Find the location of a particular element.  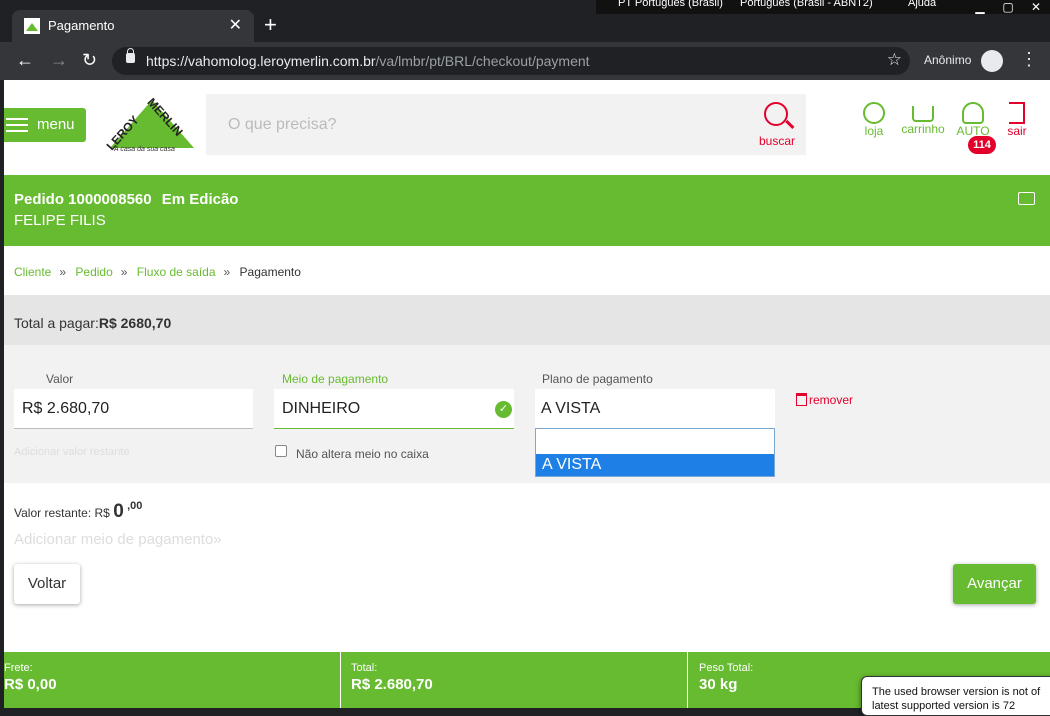

remover-label: remover is located at coordinates (831, 400).